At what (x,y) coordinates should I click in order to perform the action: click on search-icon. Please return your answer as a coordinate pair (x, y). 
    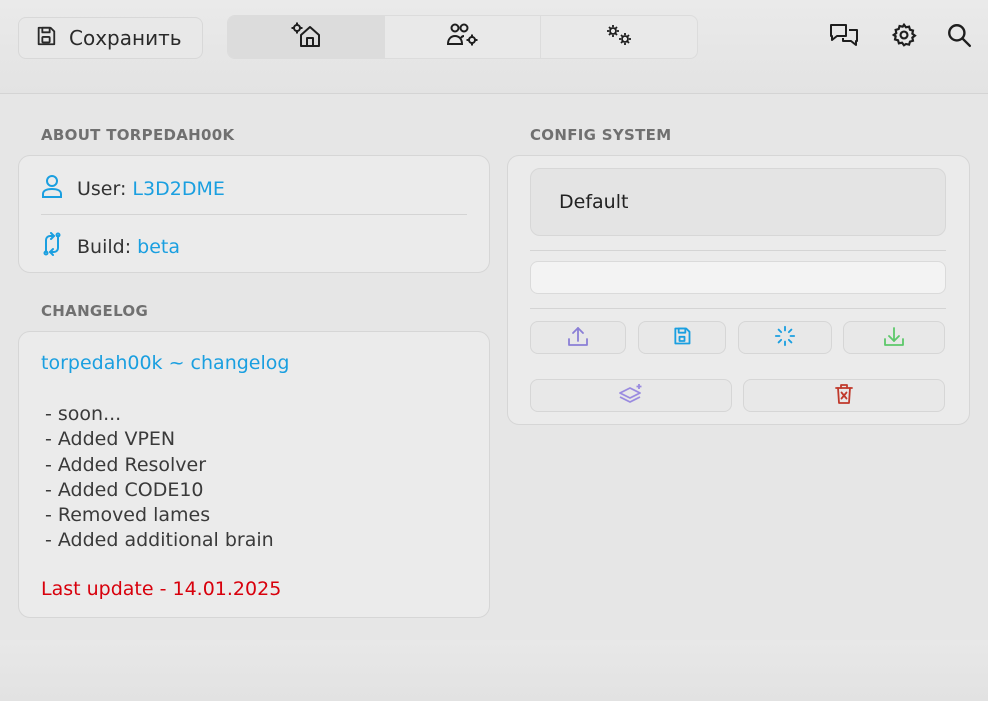
    Looking at the image, I should click on (959, 37).